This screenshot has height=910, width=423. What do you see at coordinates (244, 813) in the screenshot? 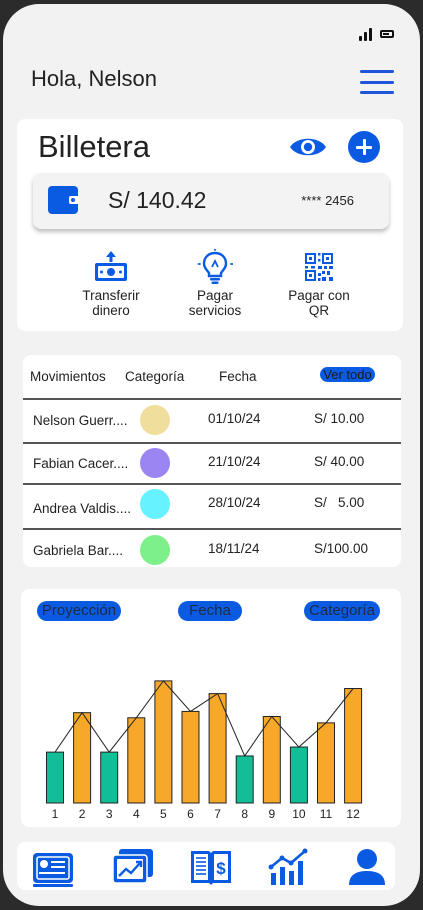
I see `x-tick-label: 8` at bounding box center [244, 813].